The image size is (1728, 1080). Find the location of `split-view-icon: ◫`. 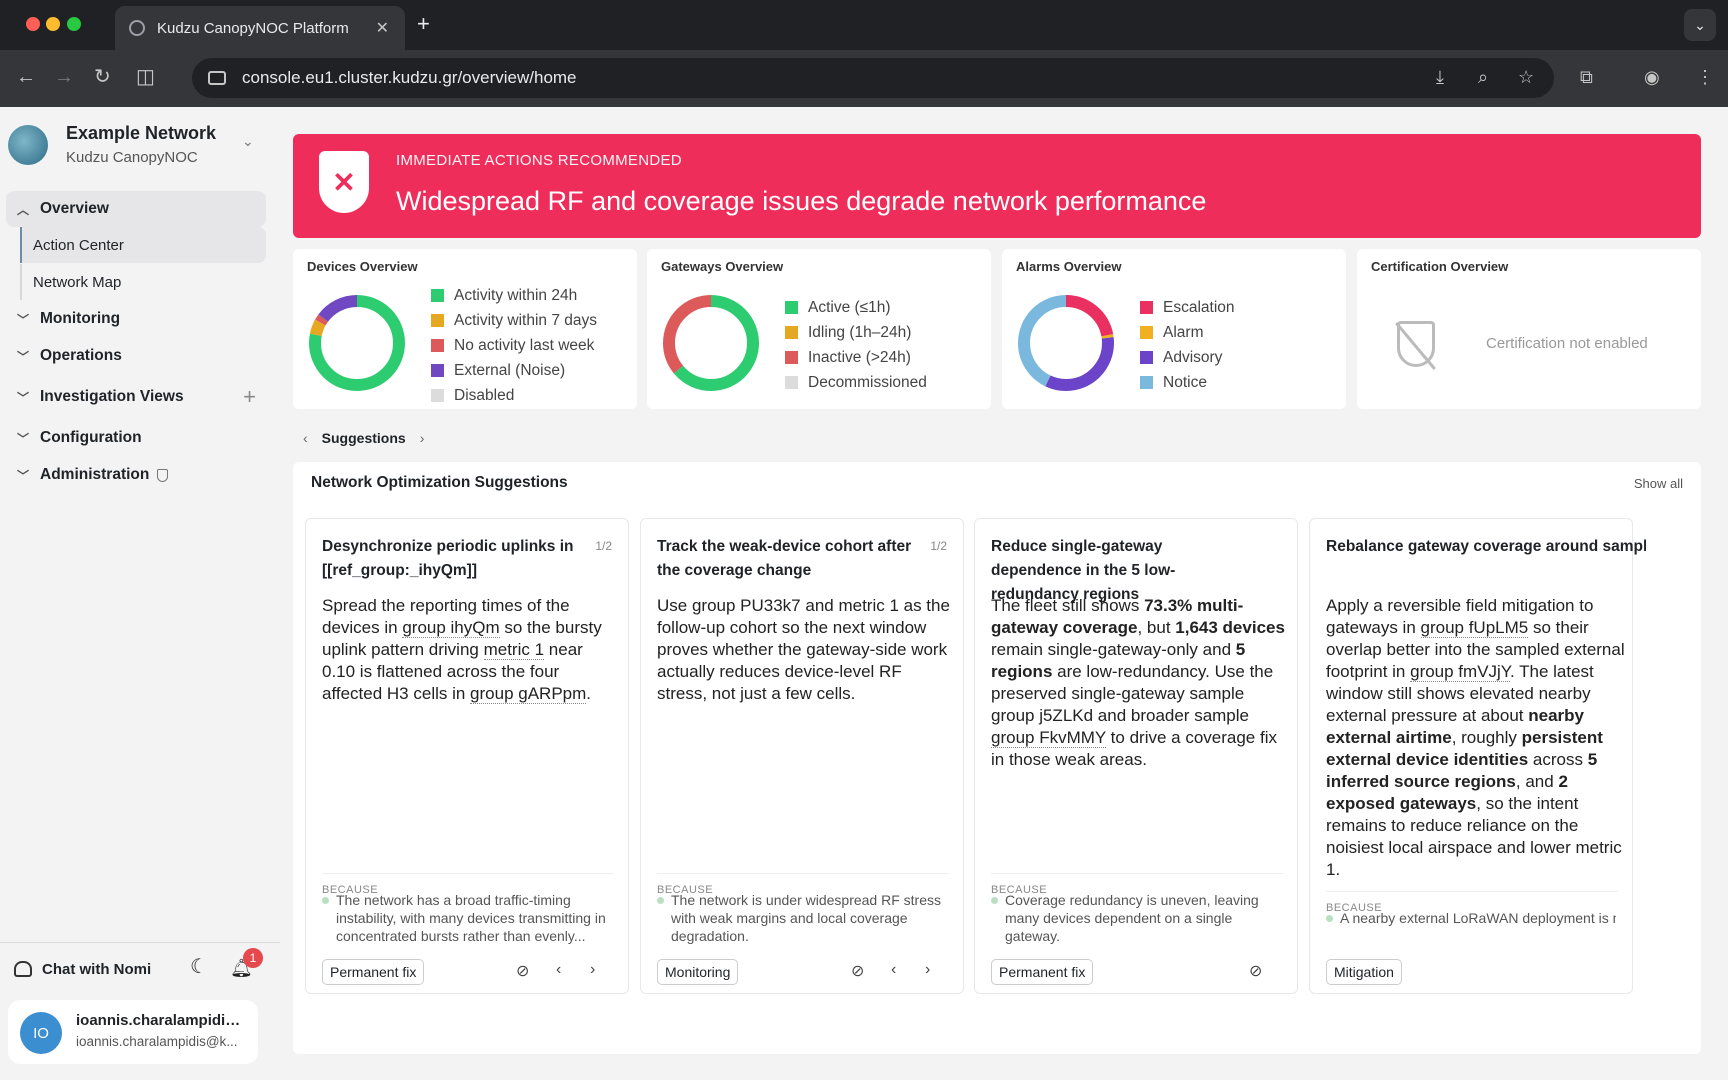

split-view-icon: ◫ is located at coordinates (145, 77).